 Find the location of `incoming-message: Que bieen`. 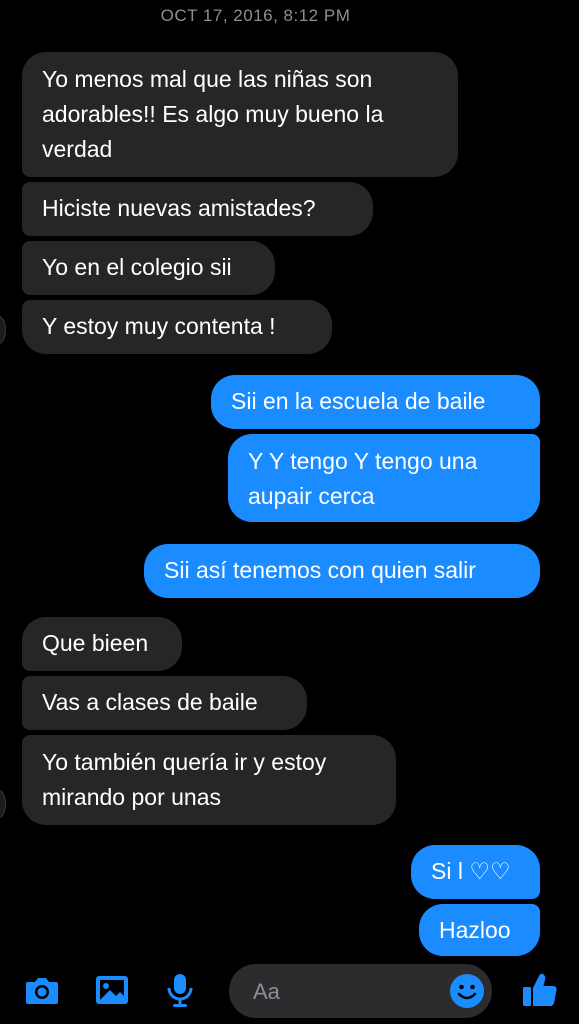

incoming-message: Que bieen is located at coordinates (102, 644).